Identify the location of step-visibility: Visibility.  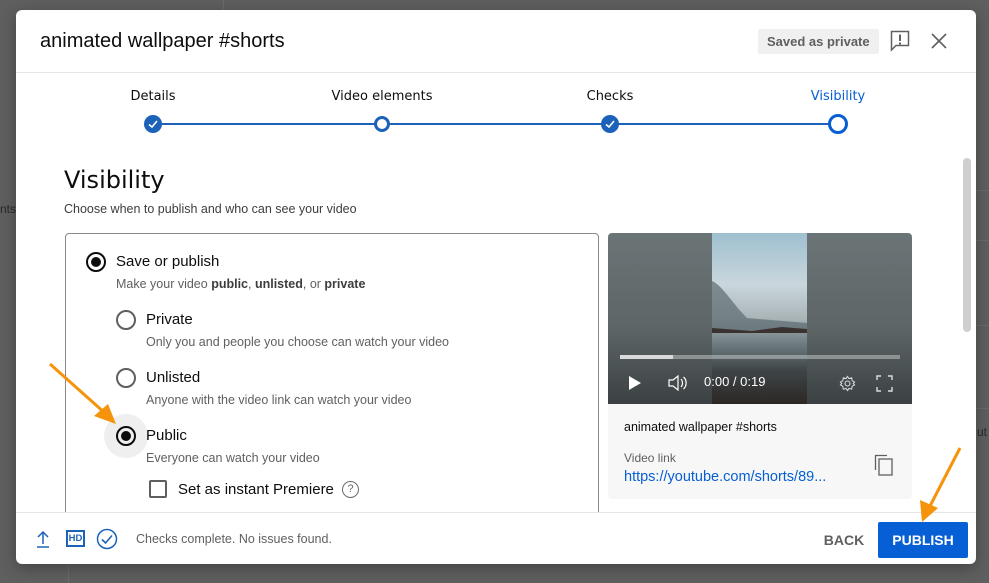
(838, 96).